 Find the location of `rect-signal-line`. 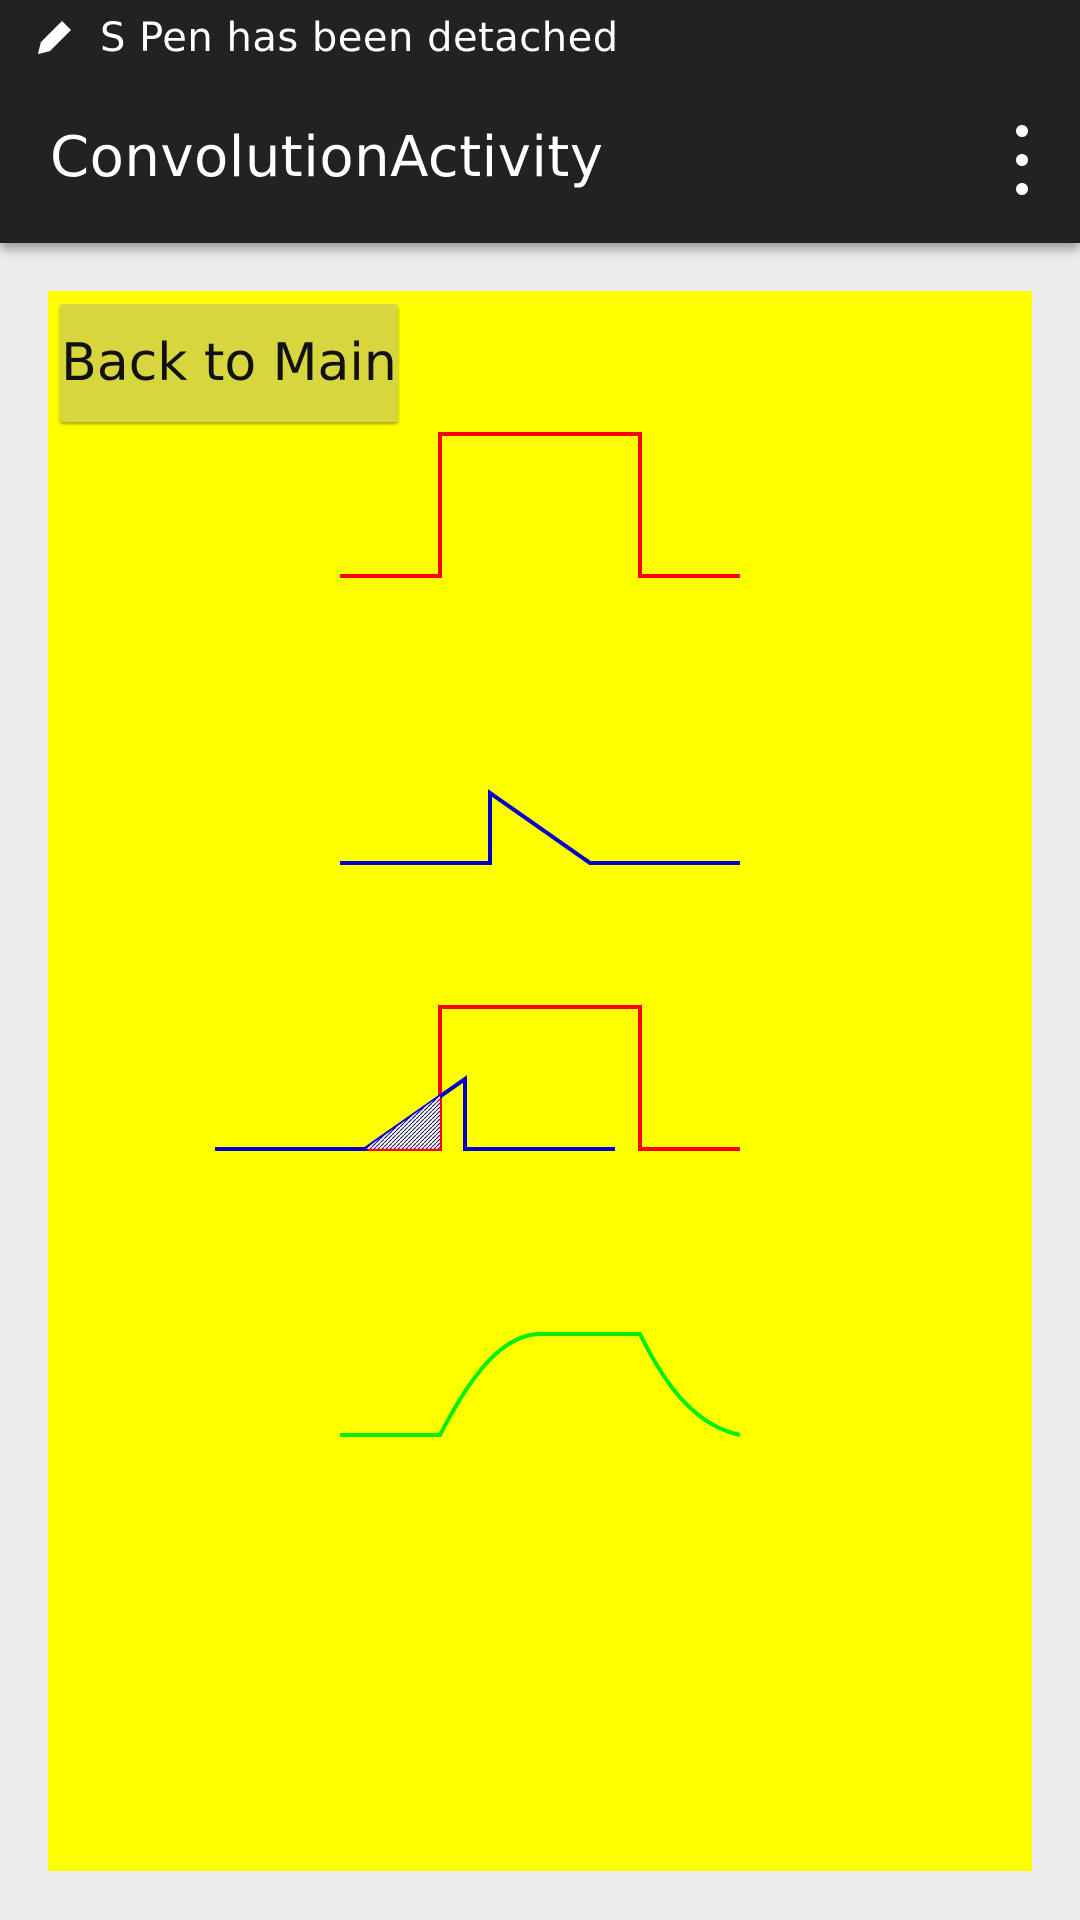

rect-signal-line is located at coordinates (540, 505).